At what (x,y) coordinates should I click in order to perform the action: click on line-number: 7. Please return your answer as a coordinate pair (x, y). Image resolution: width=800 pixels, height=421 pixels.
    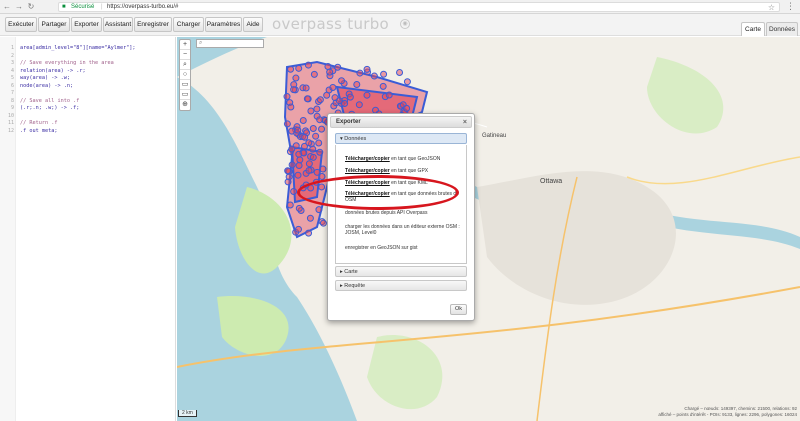
    Looking at the image, I should click on (12, 93).